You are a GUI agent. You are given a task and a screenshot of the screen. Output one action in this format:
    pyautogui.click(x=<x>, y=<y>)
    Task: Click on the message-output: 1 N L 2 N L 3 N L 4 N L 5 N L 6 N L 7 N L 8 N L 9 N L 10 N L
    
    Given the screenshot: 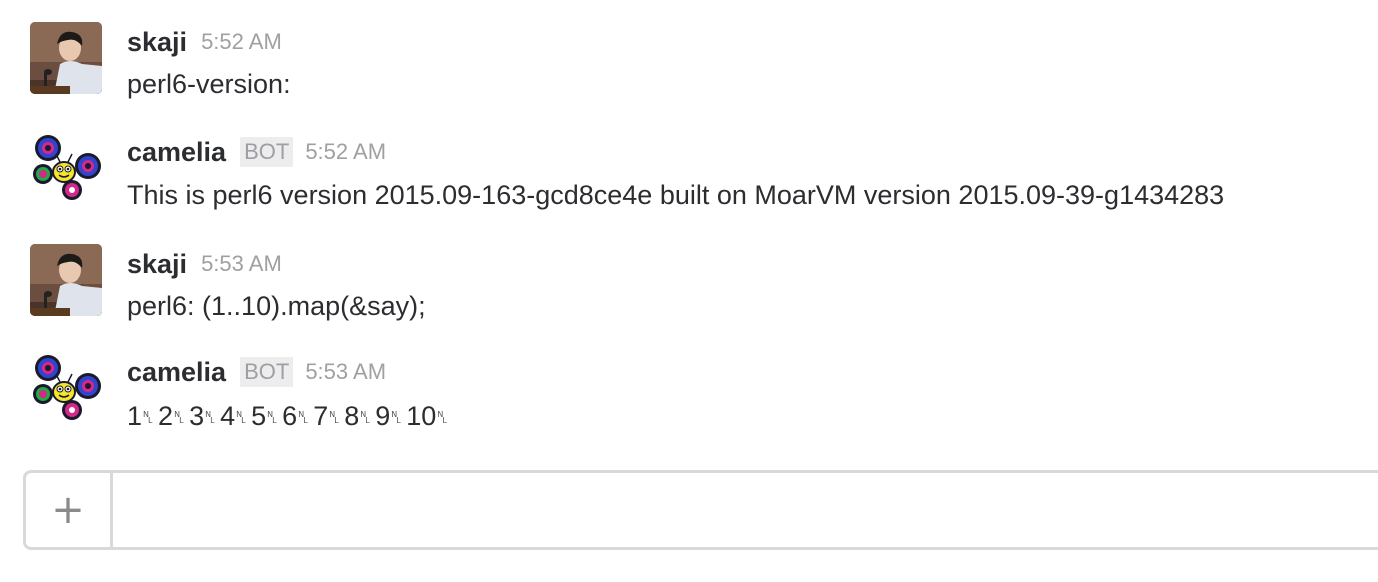 What is the action you would take?
    pyautogui.click(x=289, y=416)
    